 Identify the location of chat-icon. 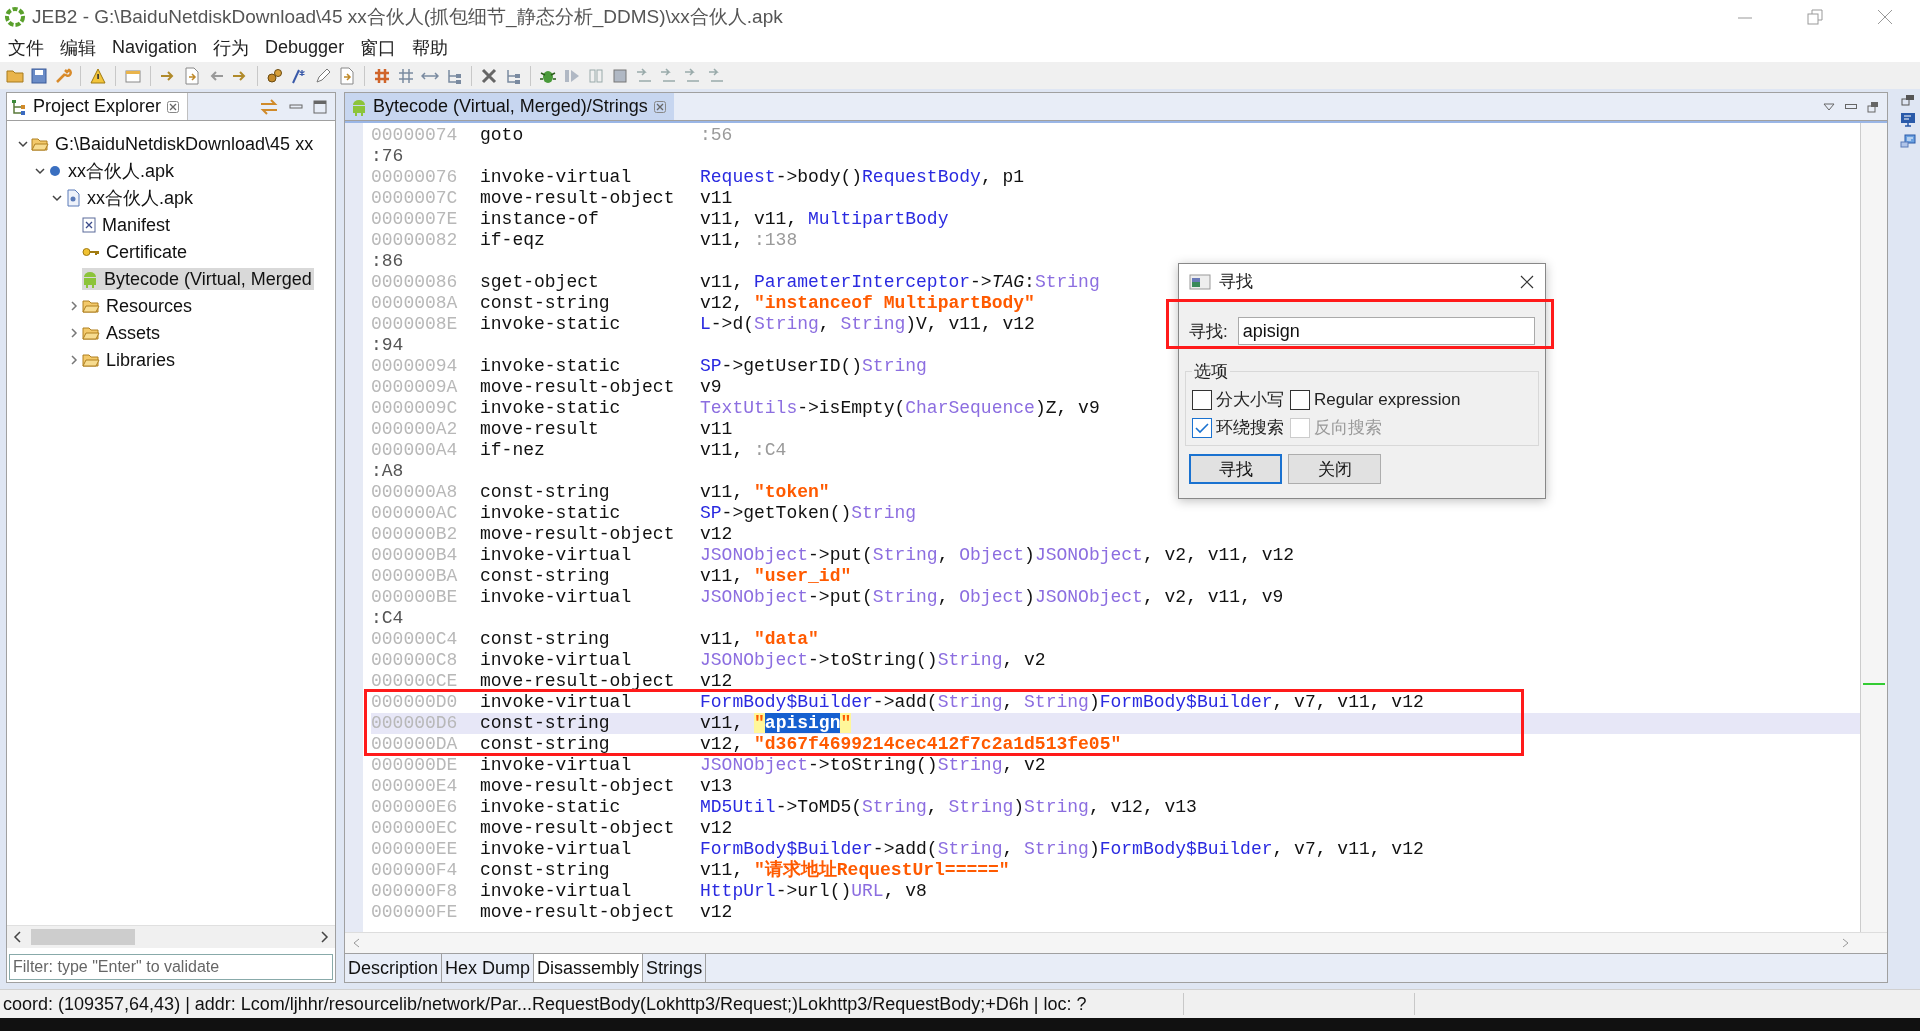
(1908, 142).